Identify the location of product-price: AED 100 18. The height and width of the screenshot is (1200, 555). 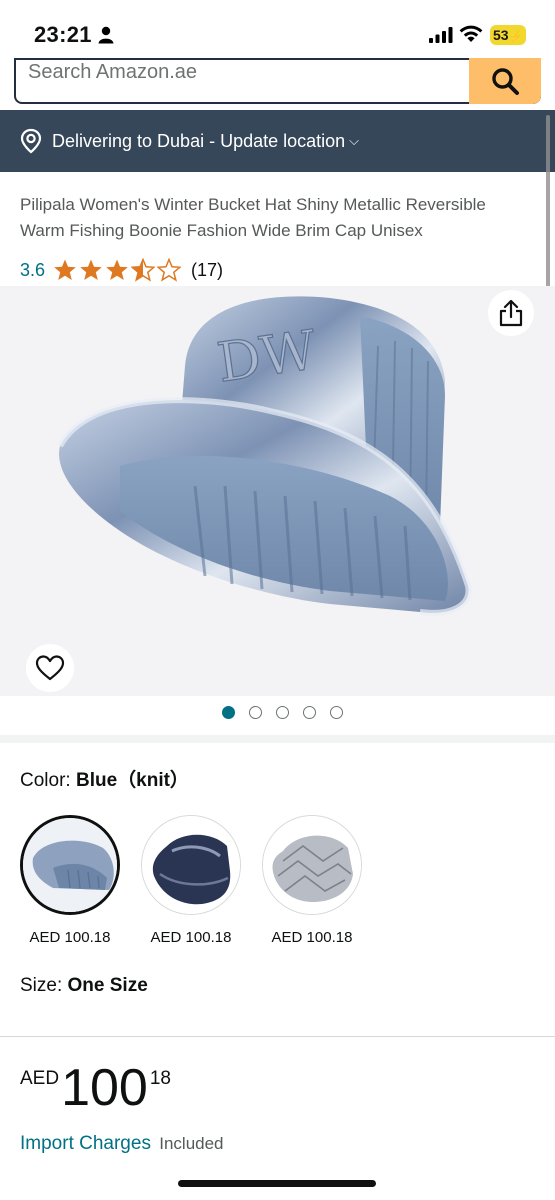
(95, 1088).